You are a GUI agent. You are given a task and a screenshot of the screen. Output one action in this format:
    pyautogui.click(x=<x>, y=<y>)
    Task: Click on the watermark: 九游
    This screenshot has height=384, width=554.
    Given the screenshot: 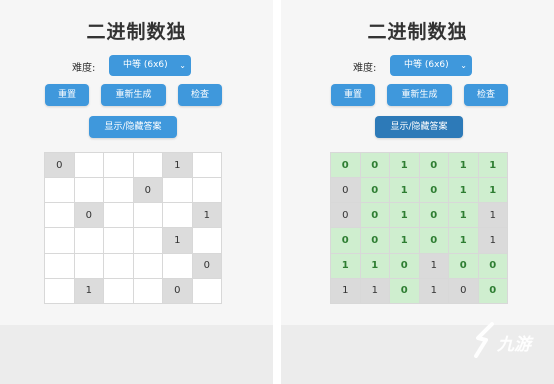 What is the action you would take?
    pyautogui.click(x=510, y=340)
    